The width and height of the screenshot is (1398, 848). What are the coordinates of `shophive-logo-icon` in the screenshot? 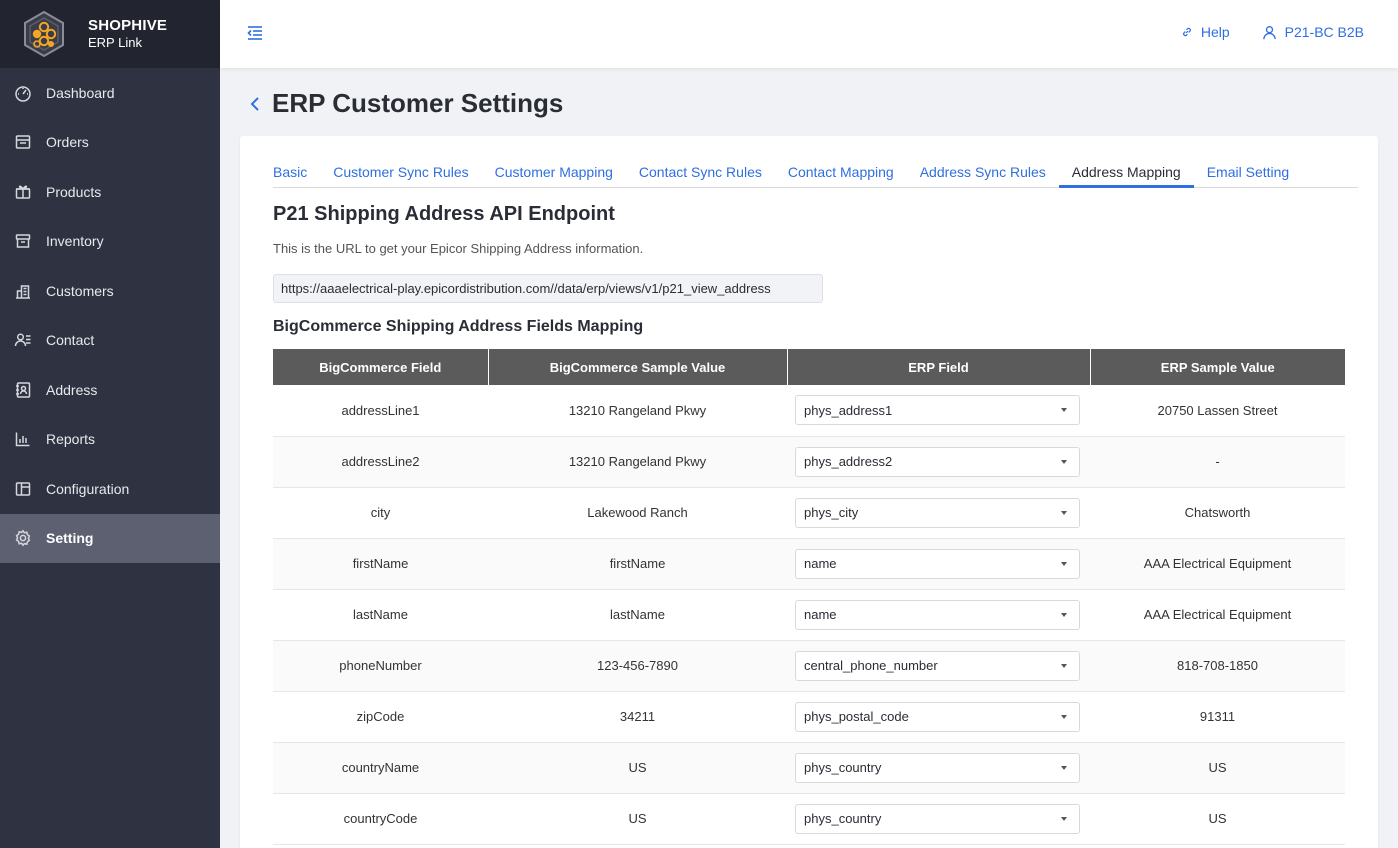 It's located at (44, 34).